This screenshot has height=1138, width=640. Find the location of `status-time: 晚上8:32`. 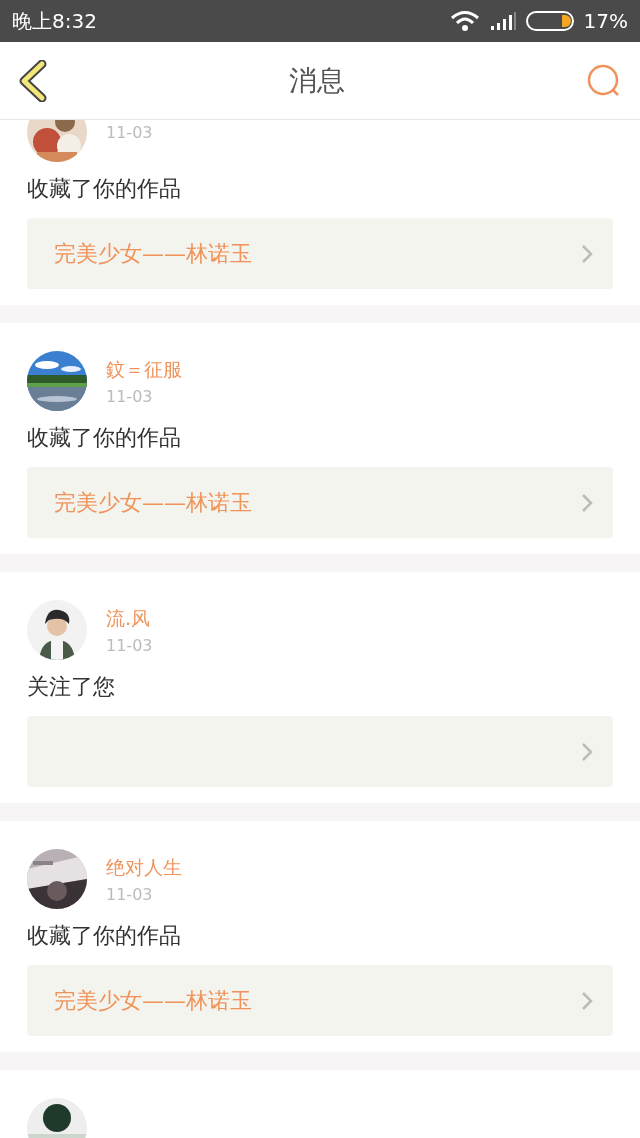

status-time: 晚上8:32 is located at coordinates (54, 21).